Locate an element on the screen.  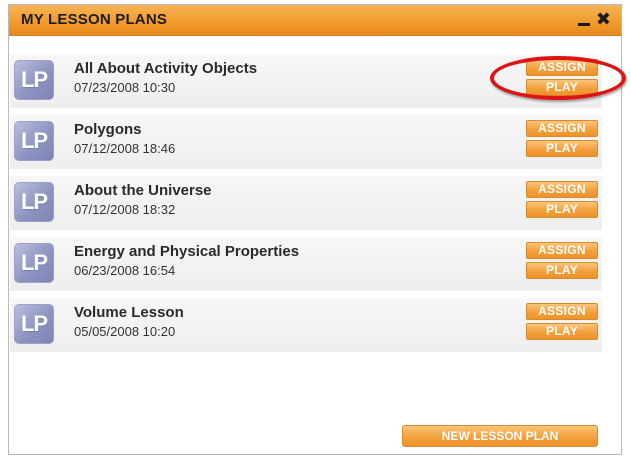
close-icon: ✖ is located at coordinates (603, 19).